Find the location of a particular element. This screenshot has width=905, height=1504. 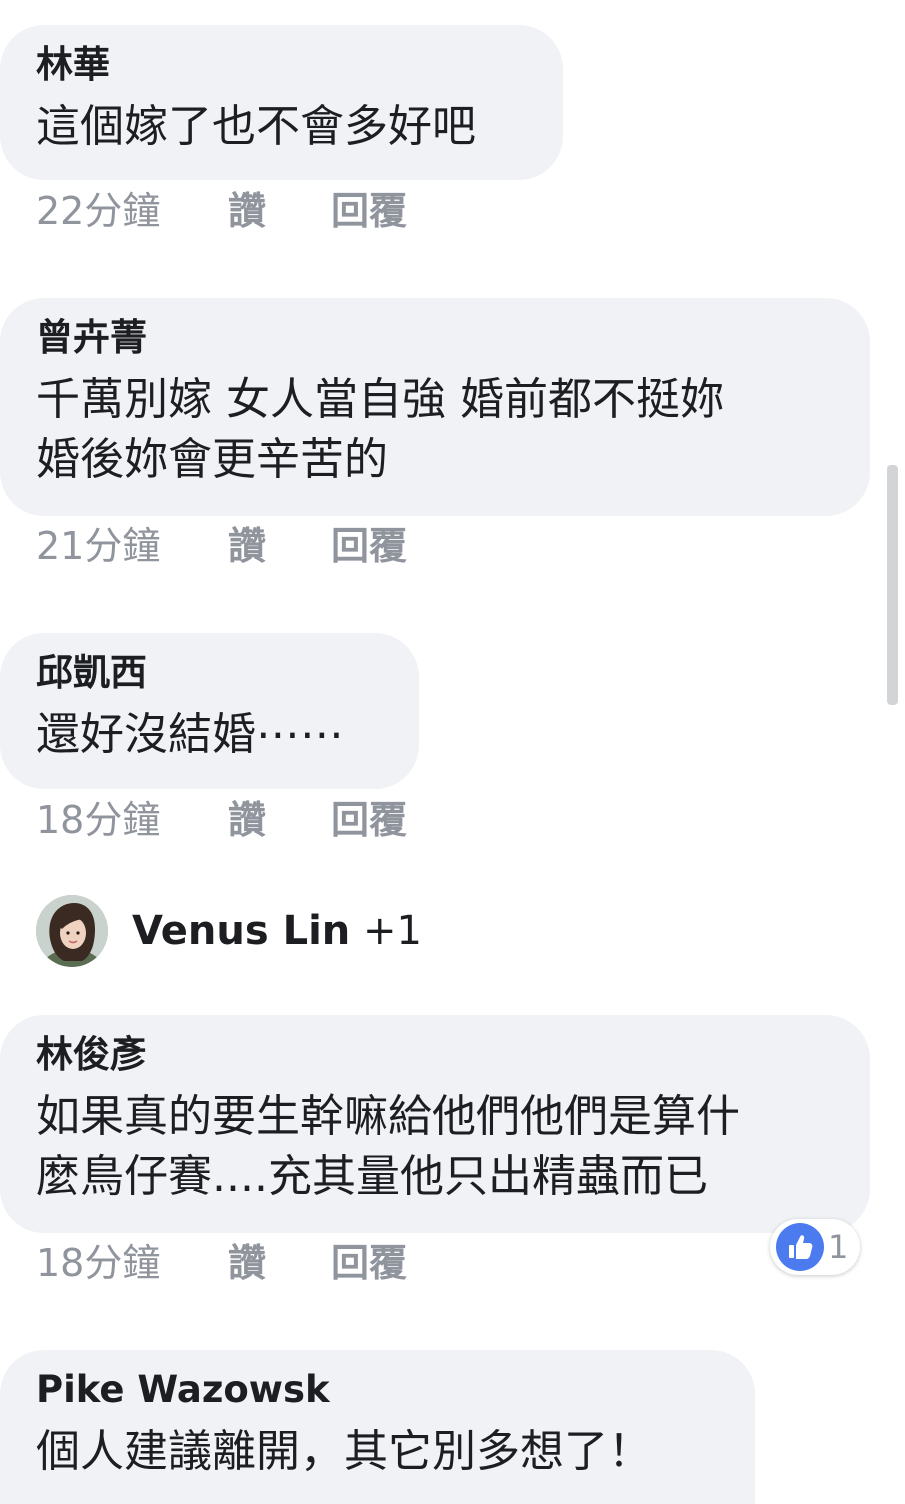

reaction-count: 1 is located at coordinates (838, 1247).